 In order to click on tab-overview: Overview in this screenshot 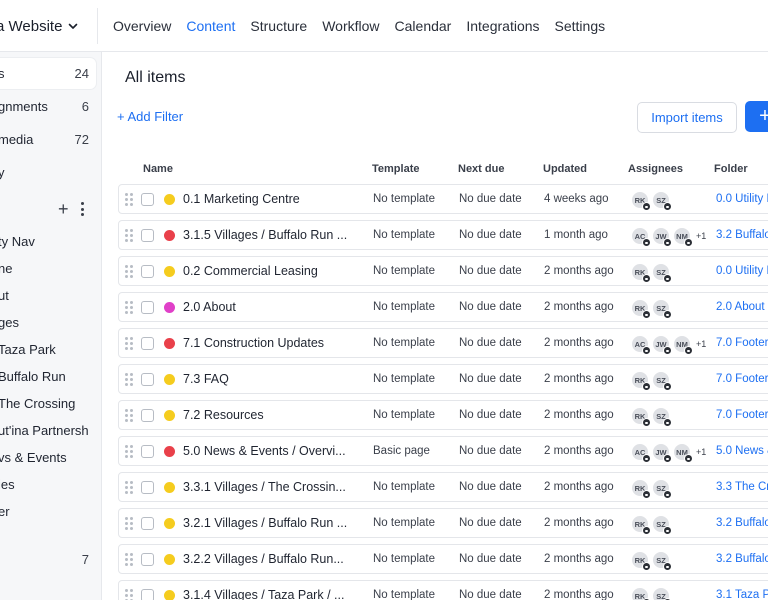, I will do `click(142, 26)`.